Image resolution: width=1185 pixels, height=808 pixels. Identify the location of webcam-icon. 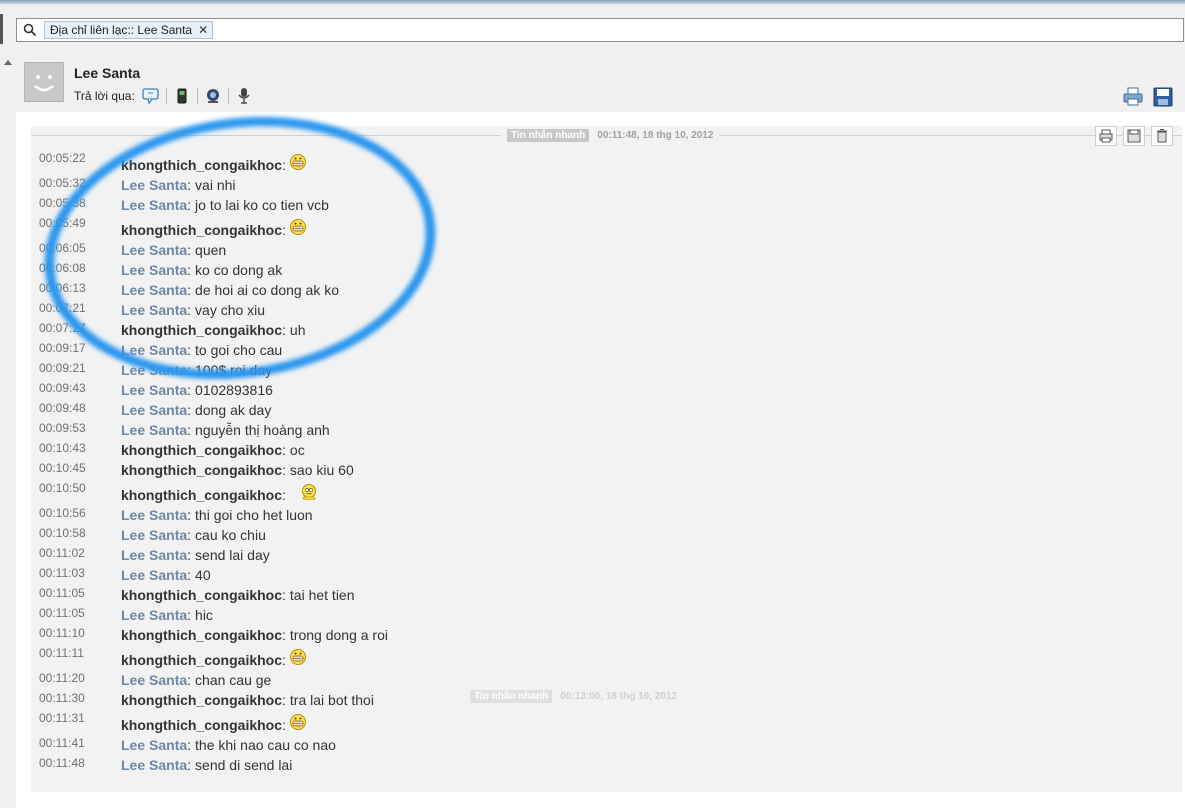
(213, 96).